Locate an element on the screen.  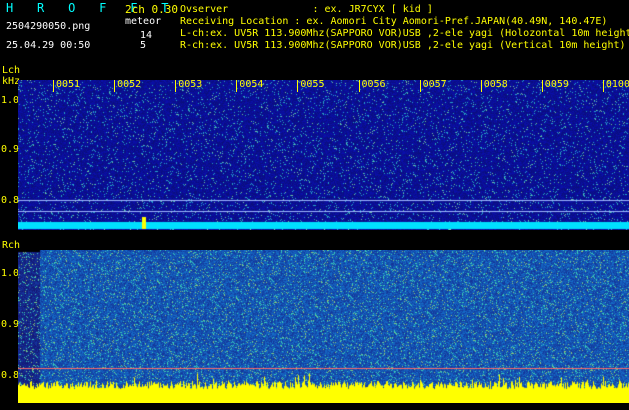
time-tick-0051: 0051 is located at coordinates (68, 84).